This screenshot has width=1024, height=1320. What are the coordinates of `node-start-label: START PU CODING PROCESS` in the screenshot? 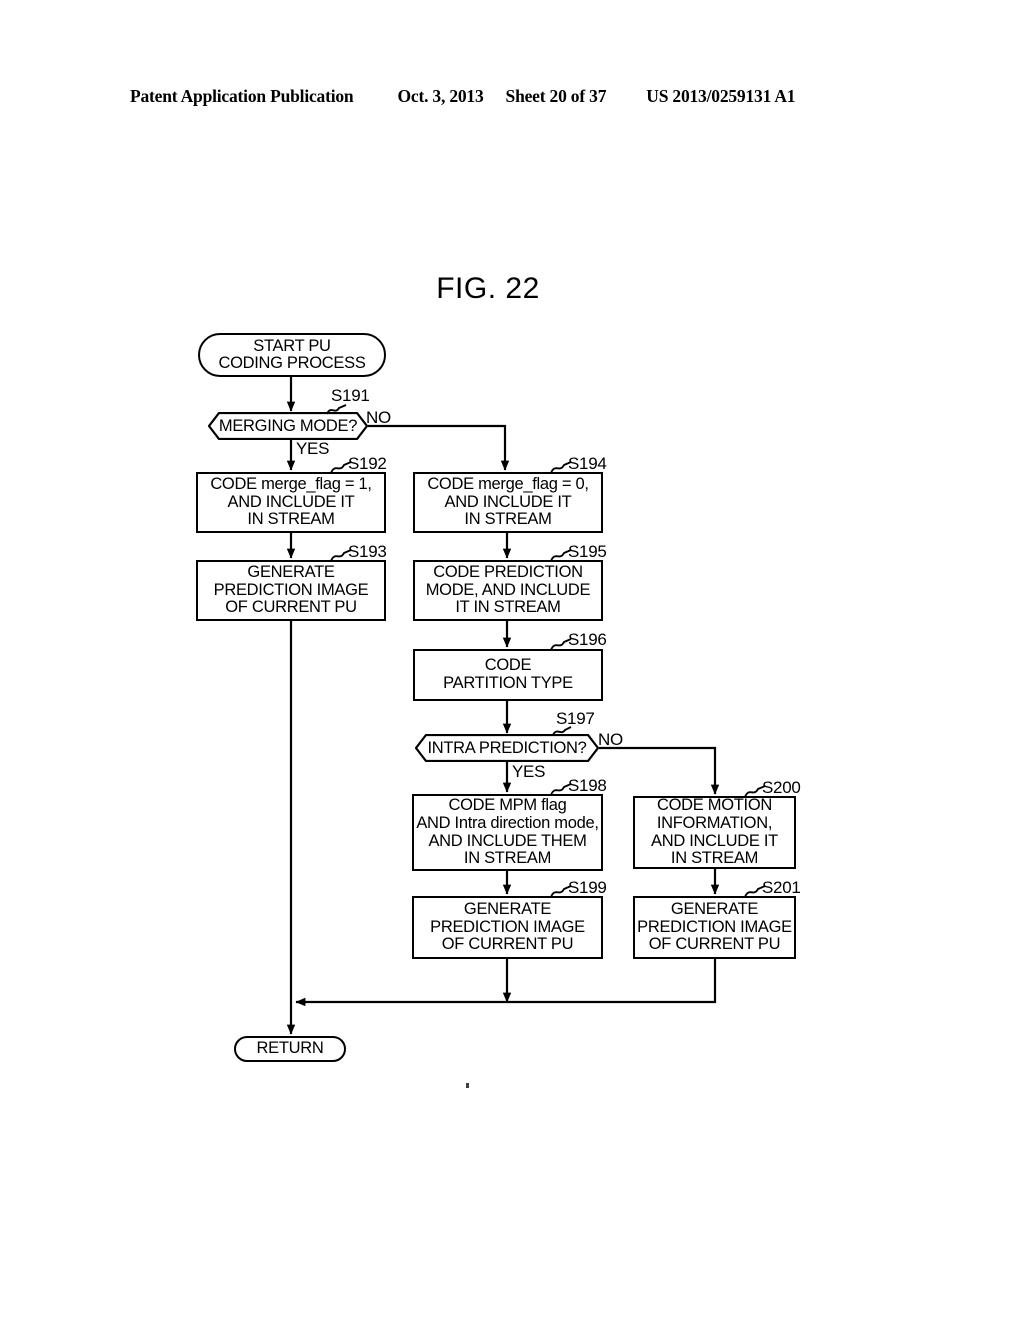 It's located at (292, 354).